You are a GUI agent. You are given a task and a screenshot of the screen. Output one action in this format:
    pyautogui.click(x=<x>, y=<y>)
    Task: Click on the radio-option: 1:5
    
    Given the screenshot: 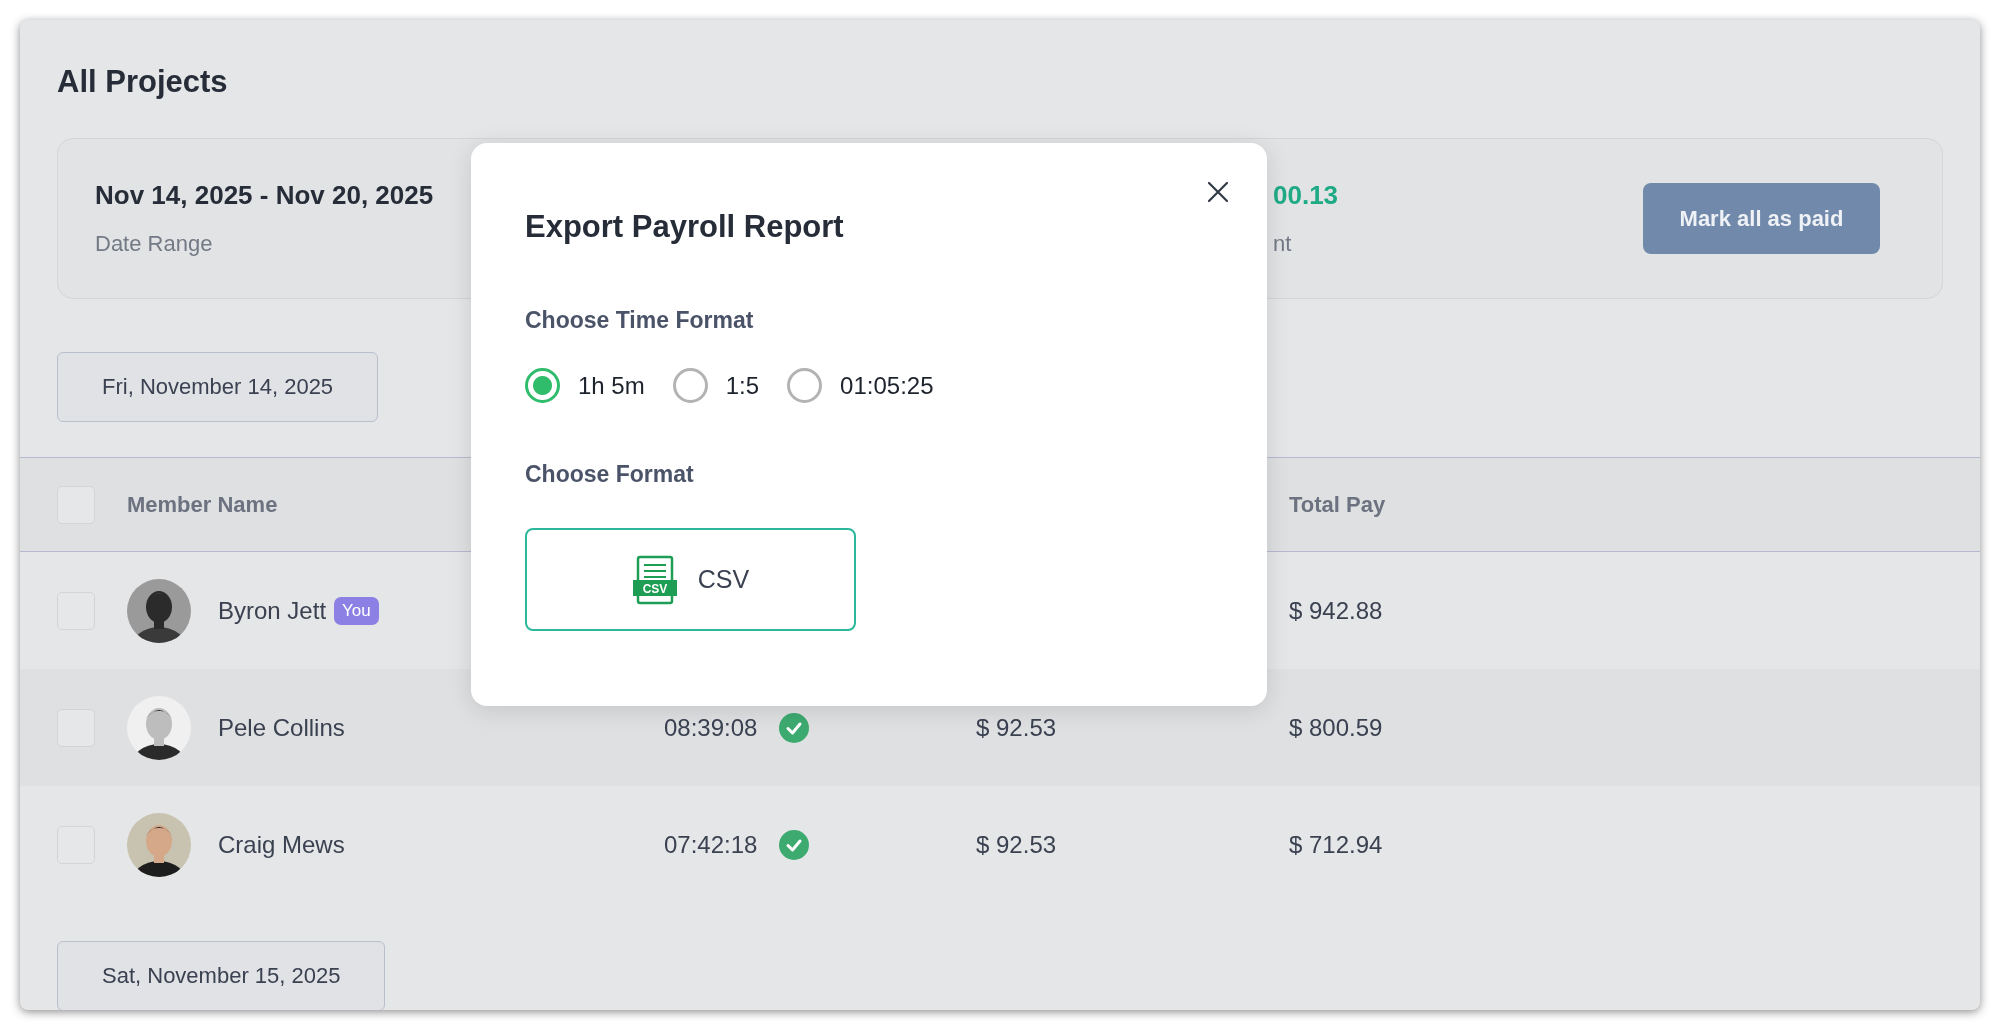 What is the action you would take?
    pyautogui.click(x=716, y=385)
    